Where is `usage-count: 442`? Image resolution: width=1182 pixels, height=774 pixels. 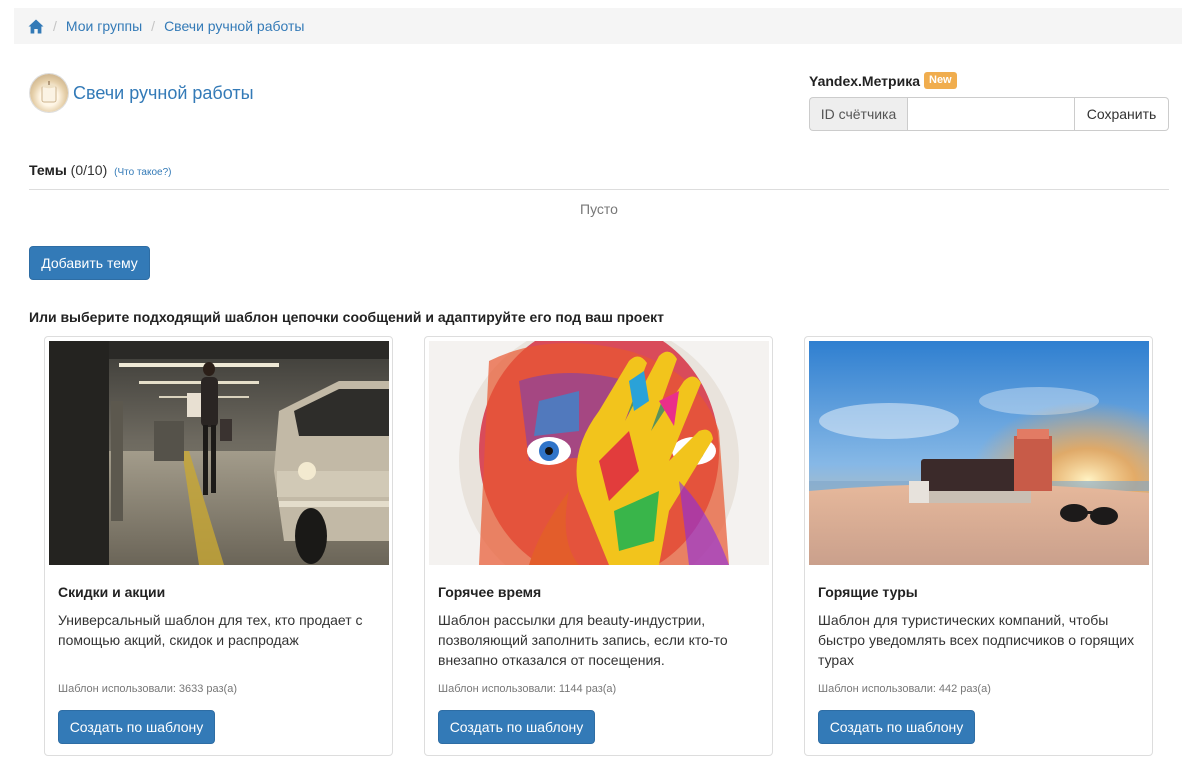
usage-count: 442 is located at coordinates (948, 689).